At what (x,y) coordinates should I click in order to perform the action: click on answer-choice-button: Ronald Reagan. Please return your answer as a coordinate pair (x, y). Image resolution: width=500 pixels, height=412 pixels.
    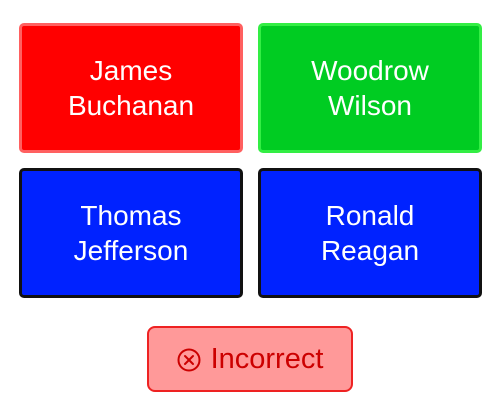
    Looking at the image, I should click on (370, 233).